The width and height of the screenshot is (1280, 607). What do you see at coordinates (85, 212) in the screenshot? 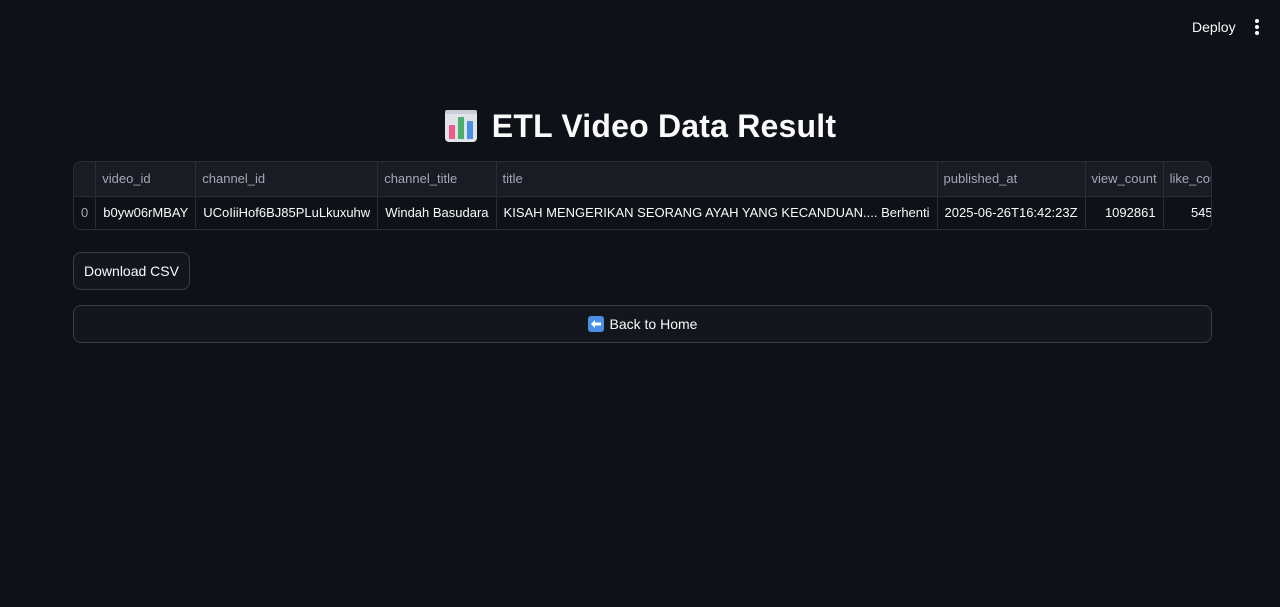
I see `row-index-cell: 0` at bounding box center [85, 212].